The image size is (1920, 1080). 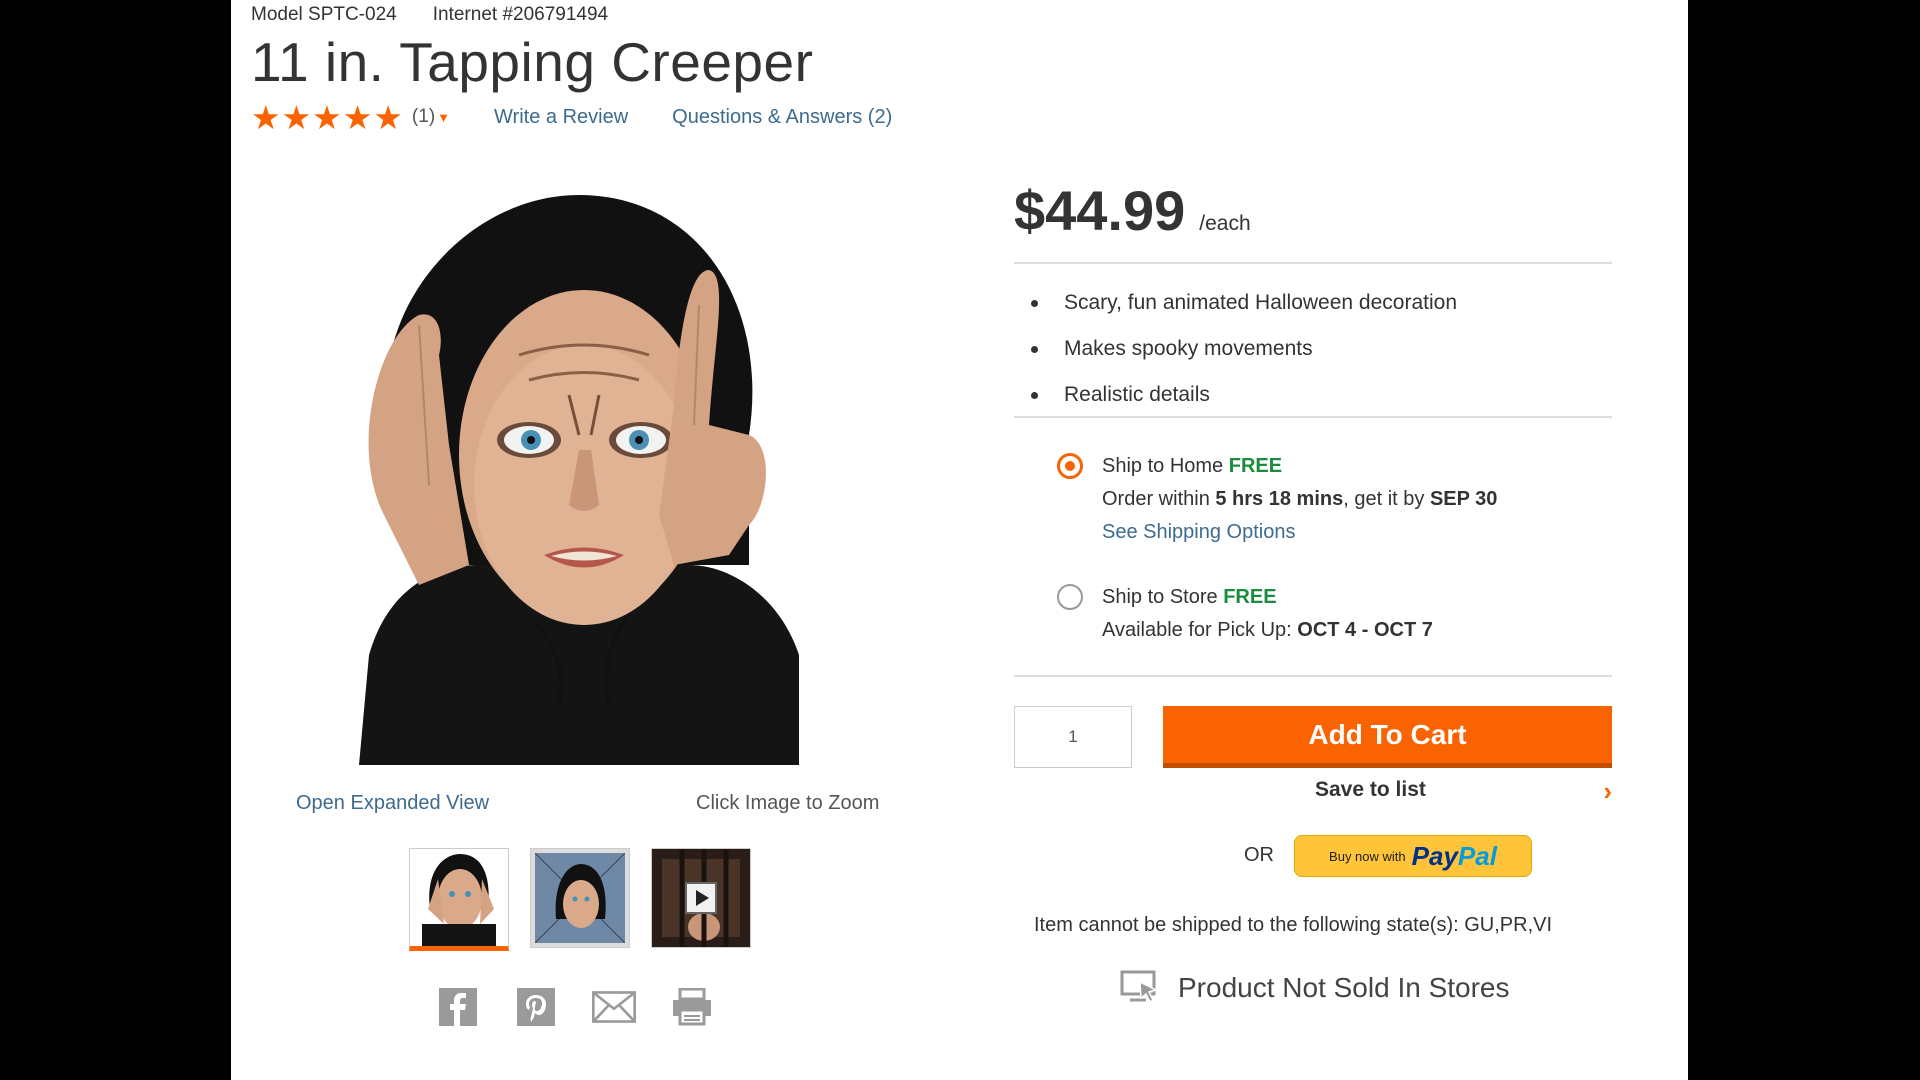 What do you see at coordinates (1344, 987) in the screenshot?
I see `not-sold-label: Product Not Sold In Stores` at bounding box center [1344, 987].